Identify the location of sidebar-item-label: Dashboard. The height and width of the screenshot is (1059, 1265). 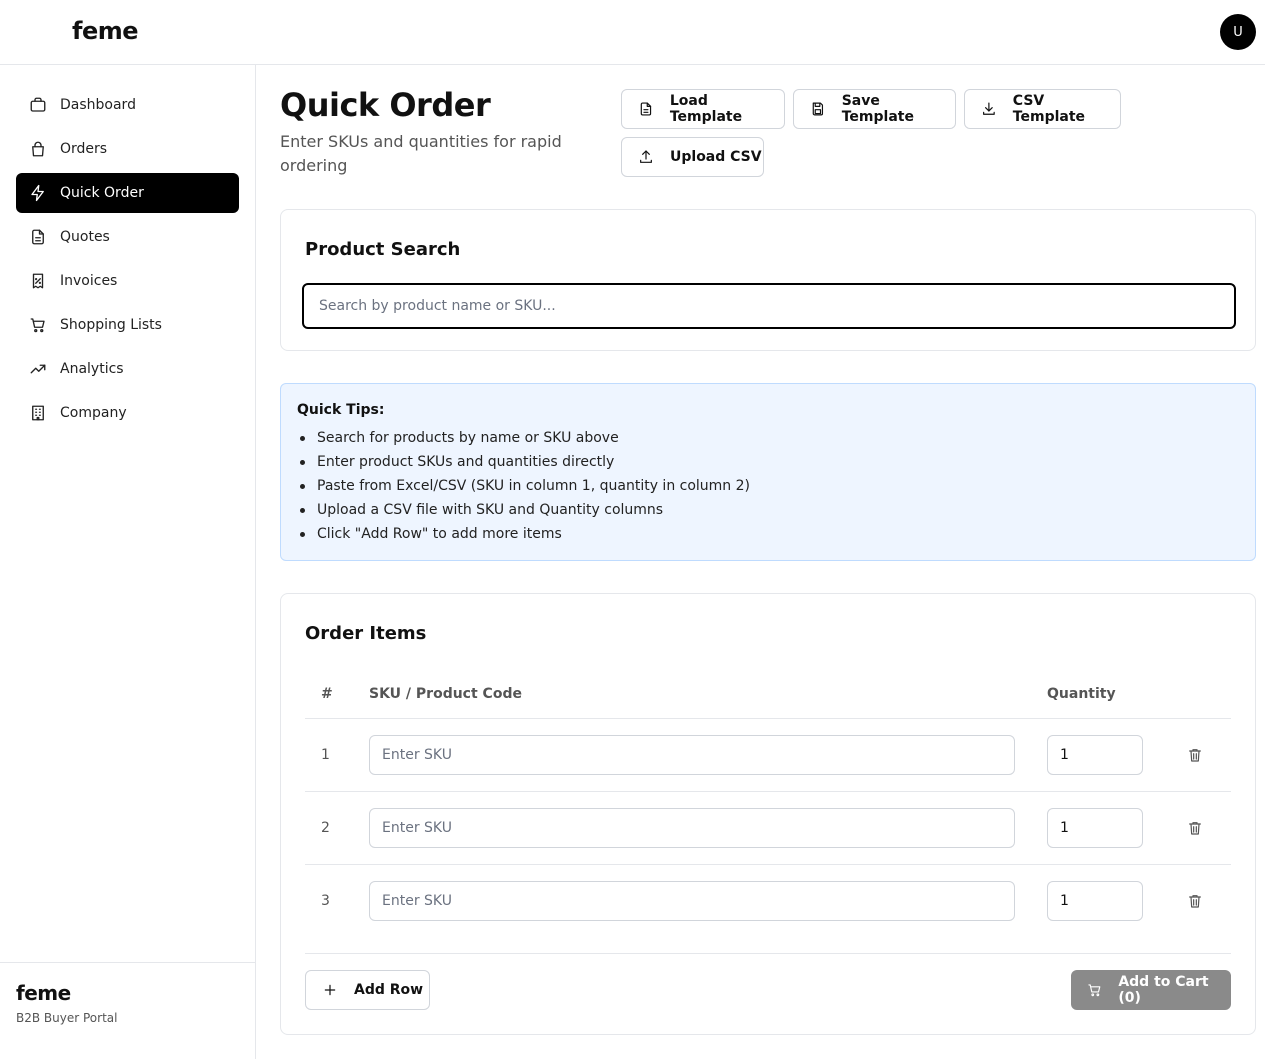
(98, 105).